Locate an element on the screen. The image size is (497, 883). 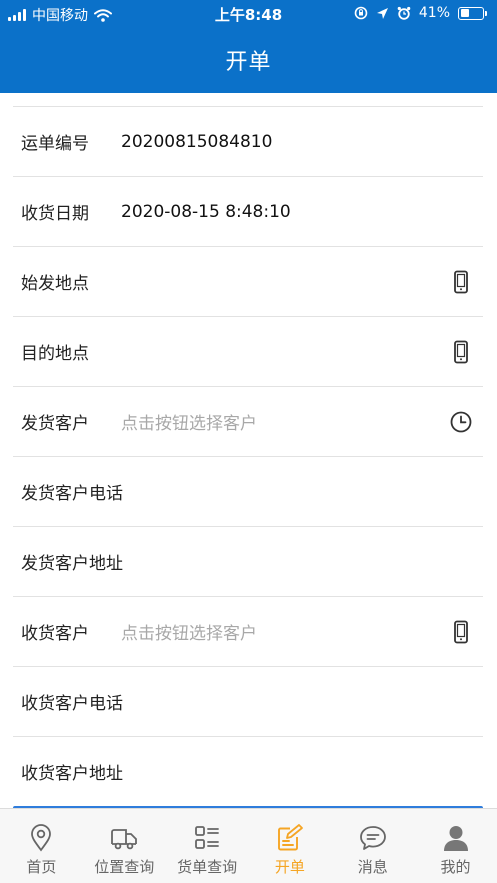
tab-messages: 消息 is located at coordinates (372, 846).